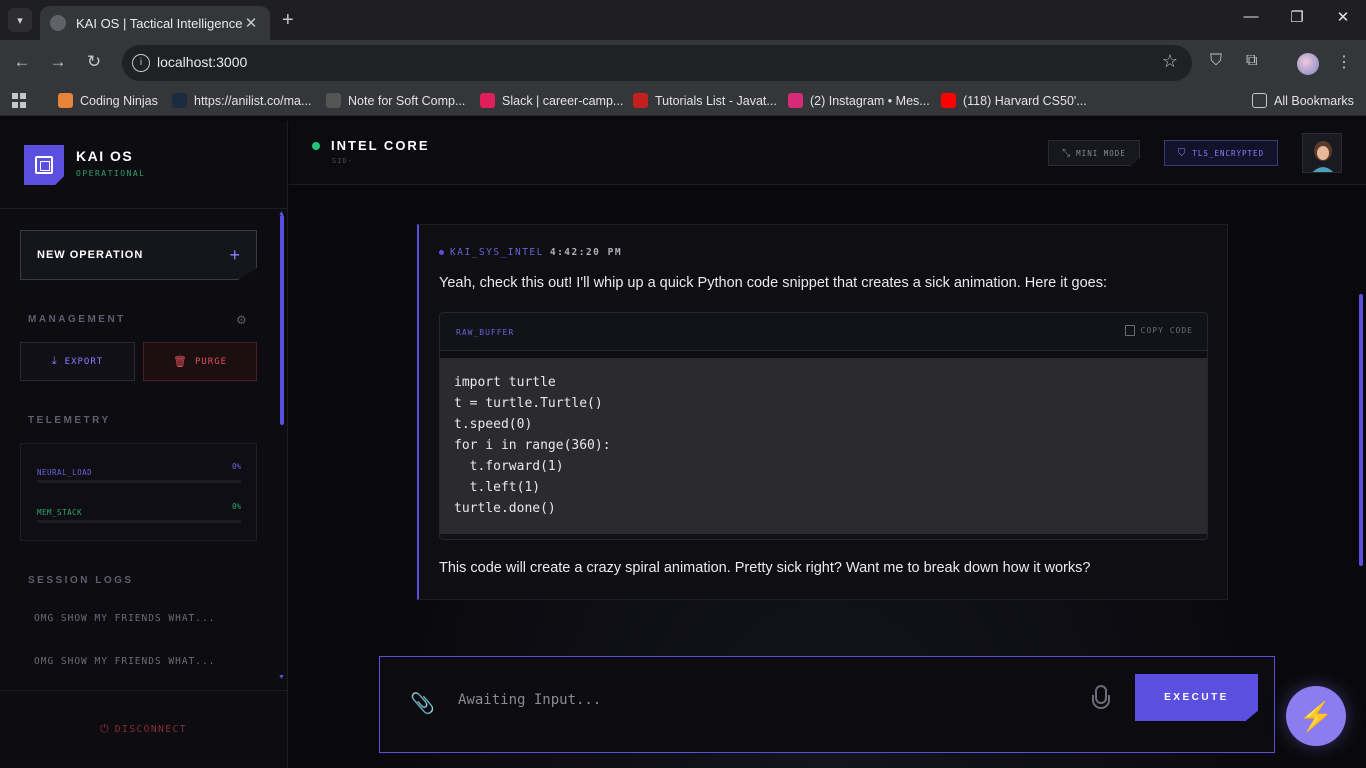 The image size is (1366, 768). Describe the element at coordinates (505, 382) in the screenshot. I see `code-line: import turtle` at that location.